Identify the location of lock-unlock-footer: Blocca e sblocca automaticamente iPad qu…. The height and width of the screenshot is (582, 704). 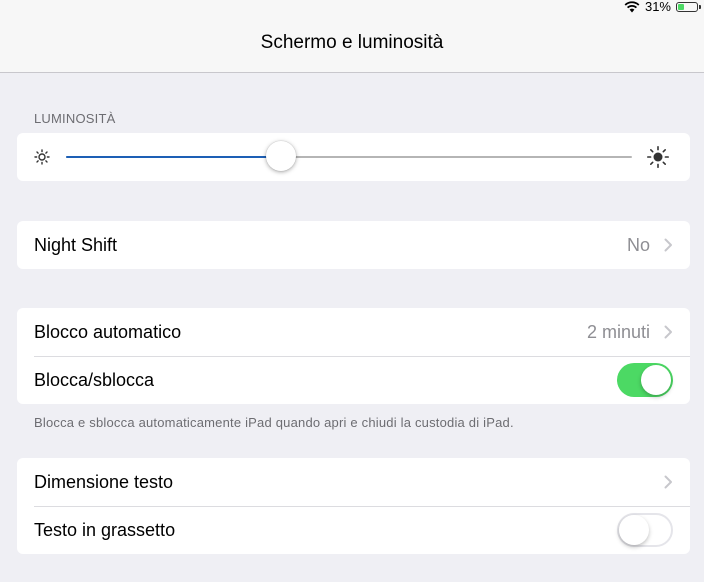
(274, 422).